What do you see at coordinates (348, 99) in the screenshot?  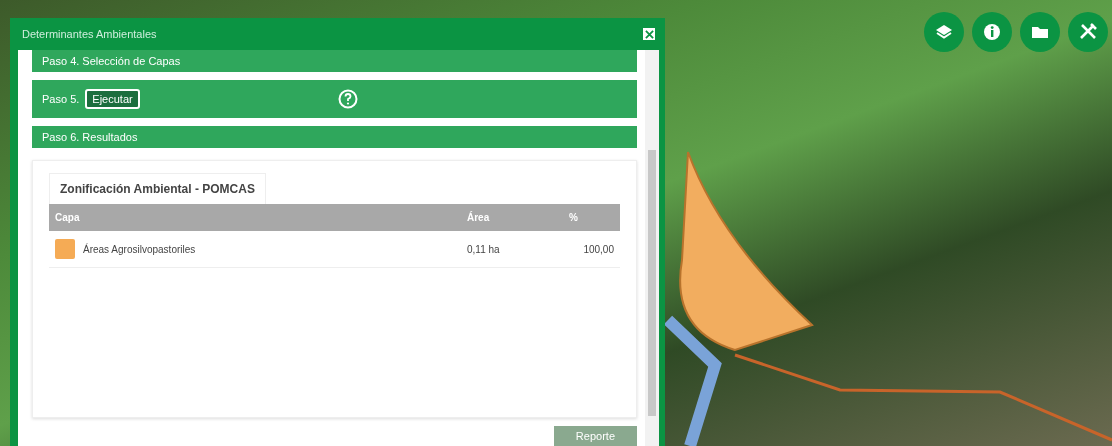 I see `help-icon` at bounding box center [348, 99].